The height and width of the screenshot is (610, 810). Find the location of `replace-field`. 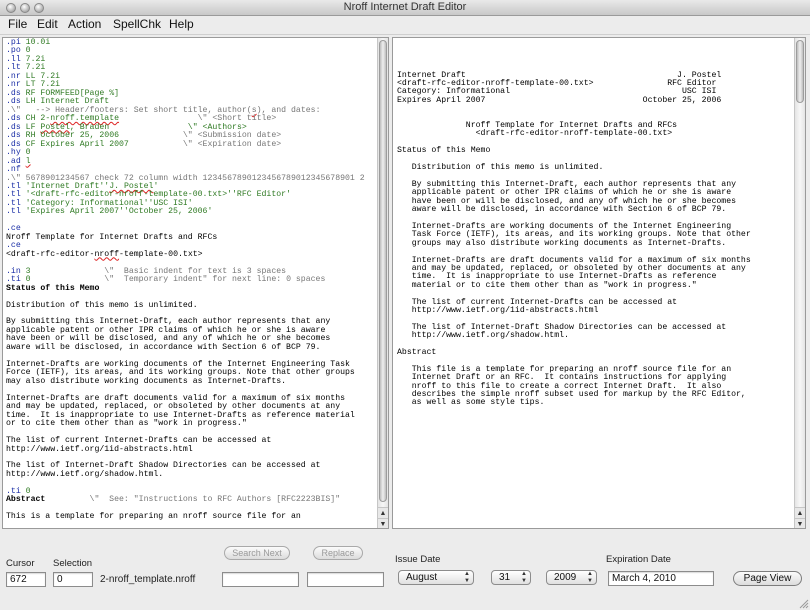

replace-field is located at coordinates (345, 579).